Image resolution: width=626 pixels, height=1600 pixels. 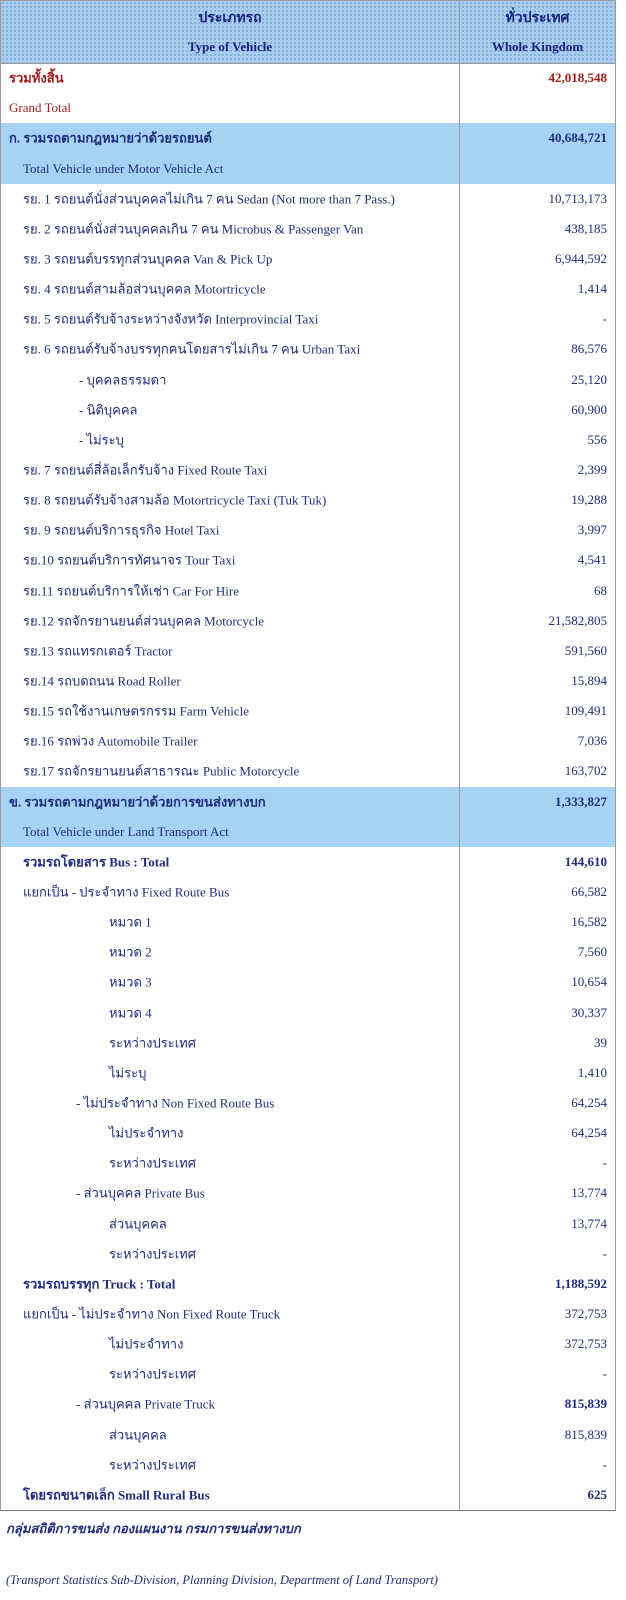 What do you see at coordinates (101, 440) in the screenshot?
I see `row-label: - ไม่ระบุ` at bounding box center [101, 440].